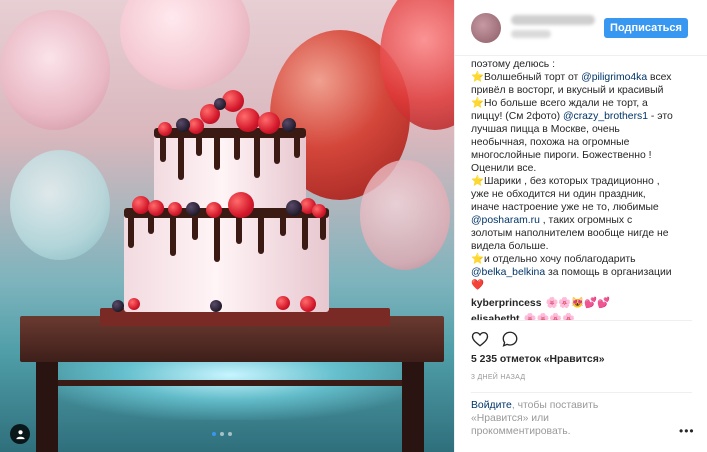 The height and width of the screenshot is (452, 707). What do you see at coordinates (517, 116) in the screenshot?
I see `caption-text: пиццу! (См 2фото)` at bounding box center [517, 116].